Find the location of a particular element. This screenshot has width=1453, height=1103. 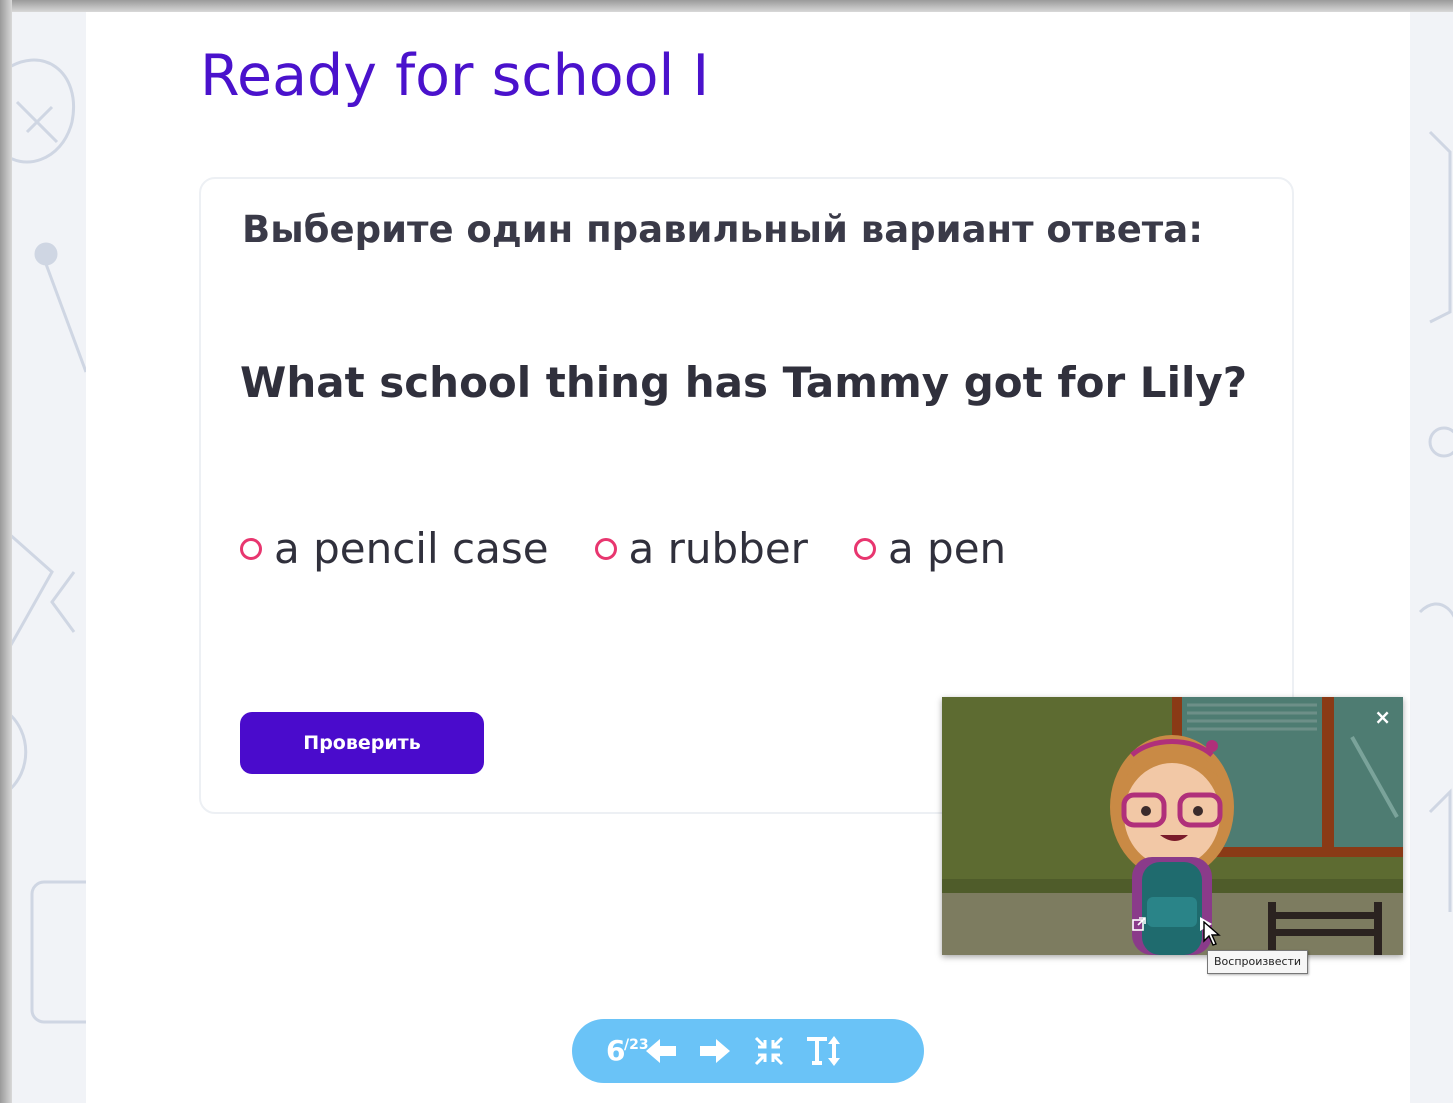

video-frame is located at coordinates (1172, 826).